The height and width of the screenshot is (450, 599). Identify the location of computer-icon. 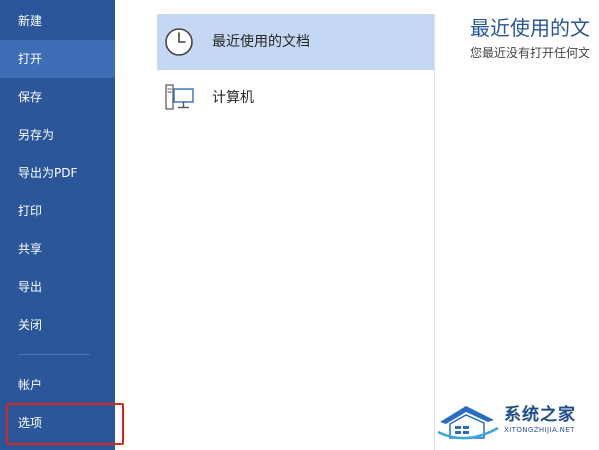
(179, 97).